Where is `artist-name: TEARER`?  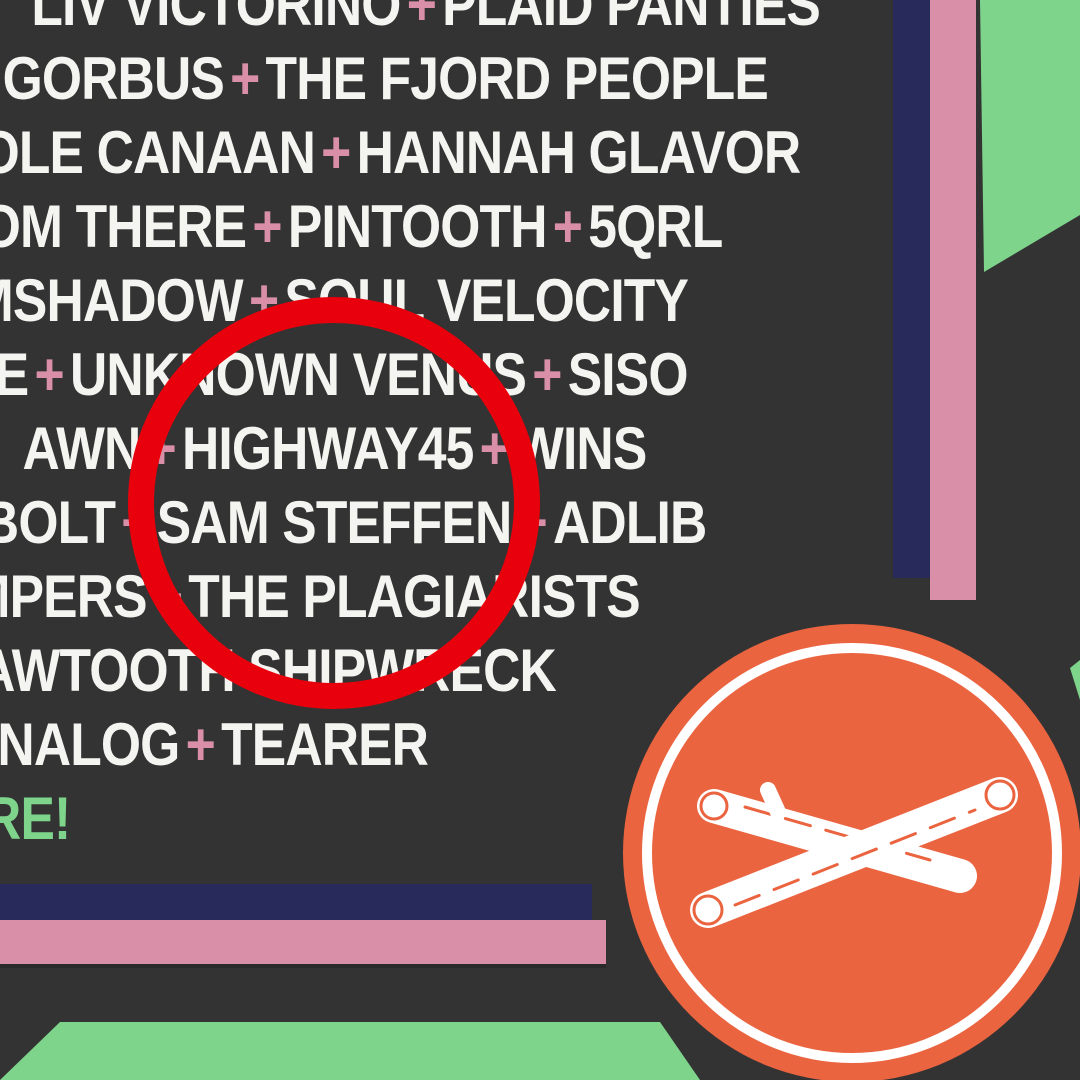
artist-name: TEARER is located at coordinates (325, 744).